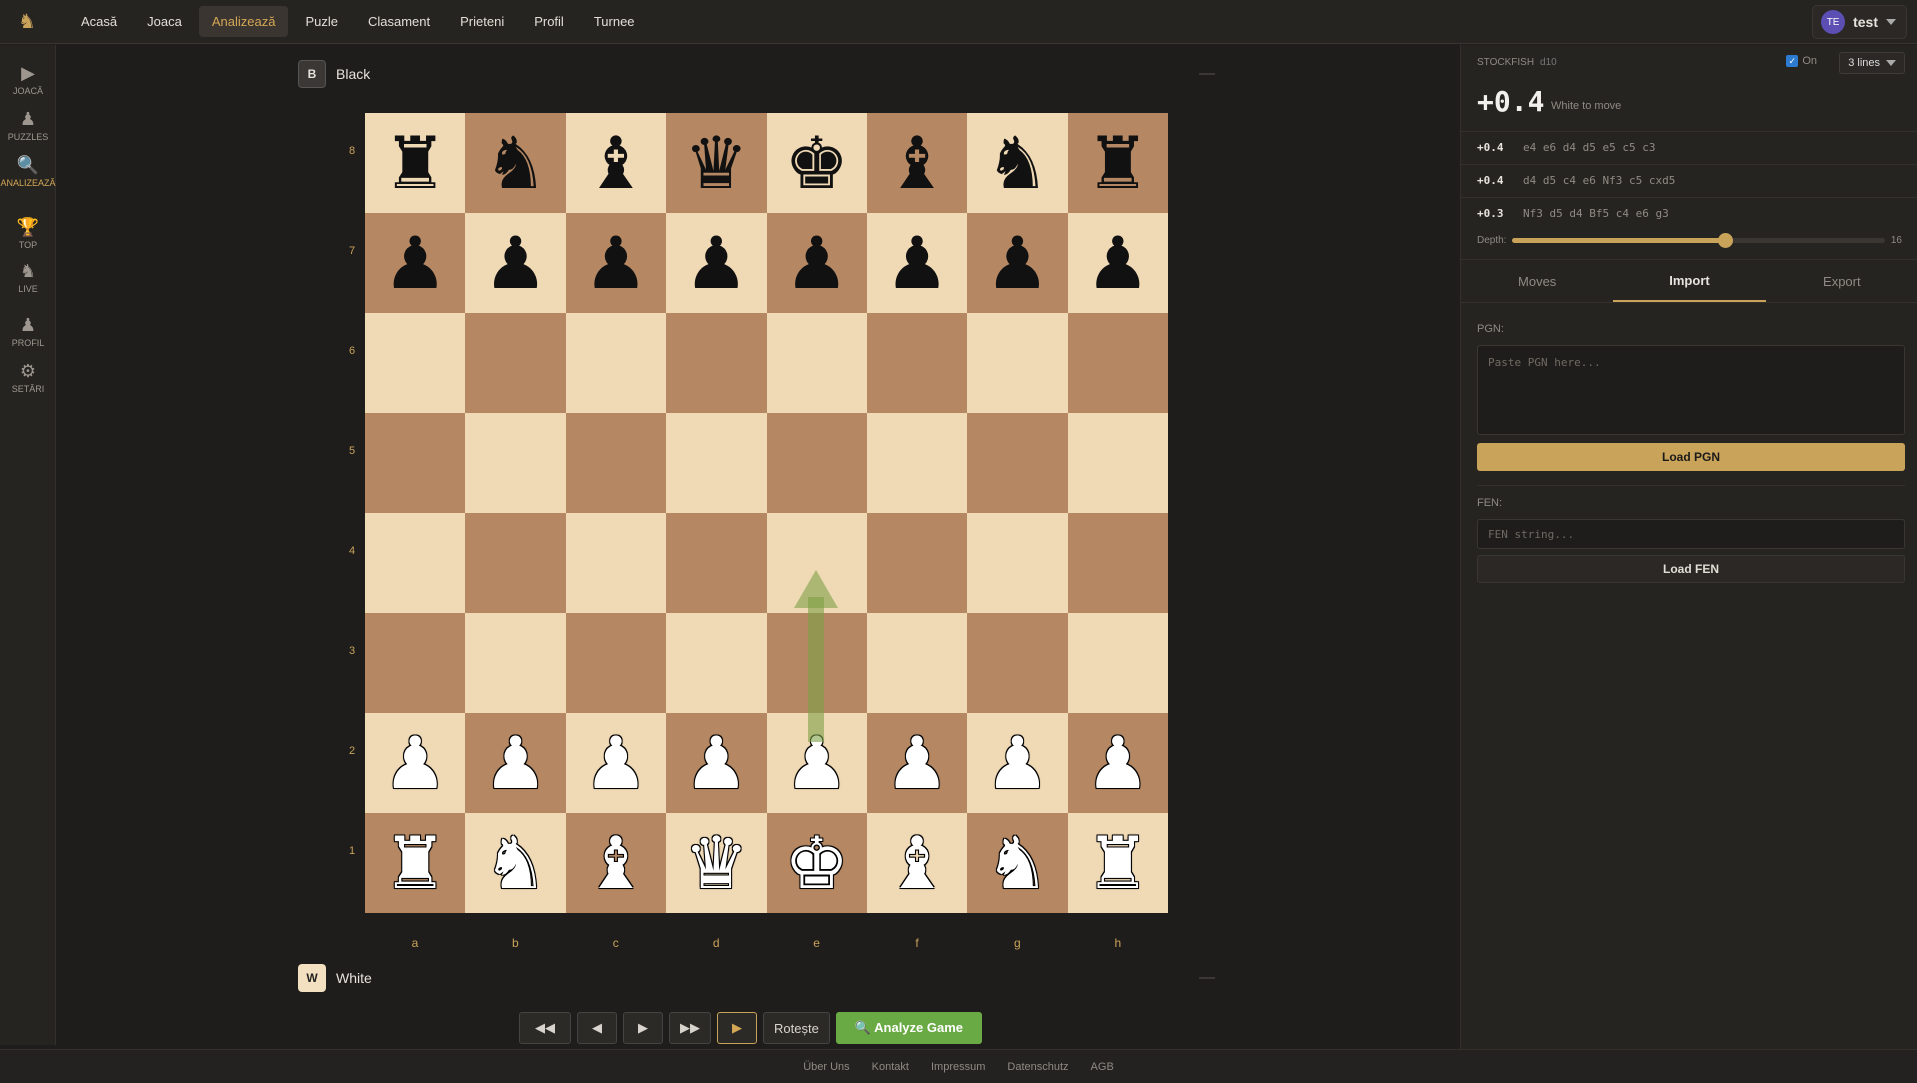  Describe the element at coordinates (28, 79) in the screenshot. I see `sidebar-item: ▶ JOACĂ` at that location.